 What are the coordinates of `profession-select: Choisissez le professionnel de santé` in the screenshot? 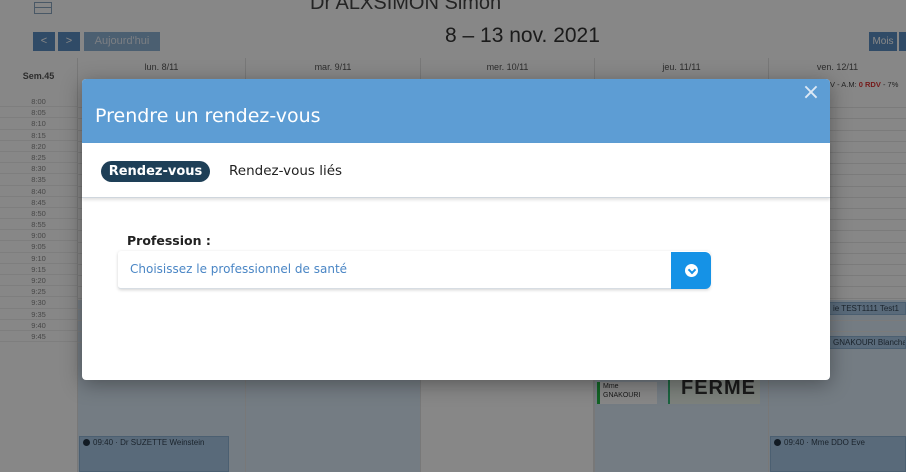 It's located at (414, 270).